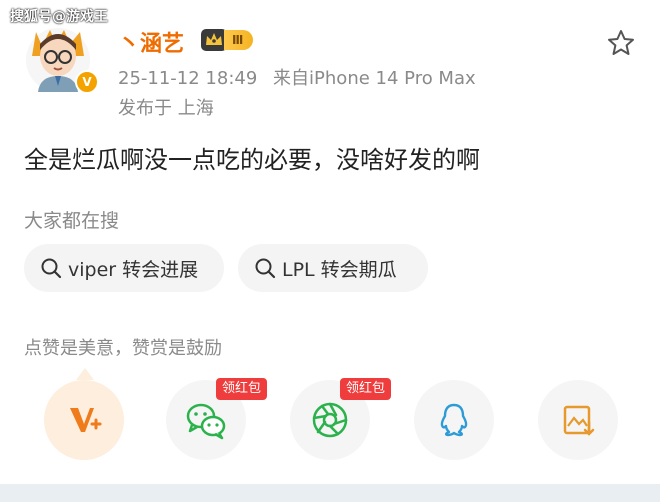 The width and height of the screenshot is (660, 502). I want to click on post-time: 25-11-12 18:49, so click(188, 78).